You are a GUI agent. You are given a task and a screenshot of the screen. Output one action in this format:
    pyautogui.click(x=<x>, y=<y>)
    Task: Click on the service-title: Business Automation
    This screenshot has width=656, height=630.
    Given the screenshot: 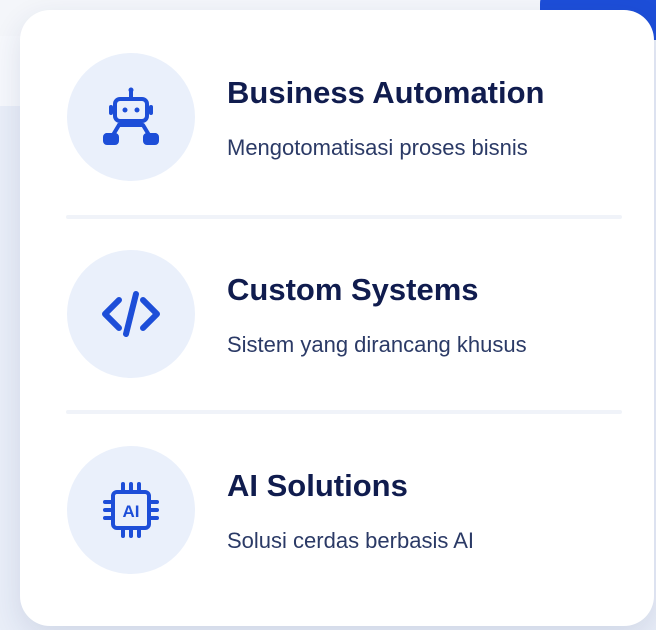 What is the action you would take?
    pyautogui.click(x=386, y=92)
    